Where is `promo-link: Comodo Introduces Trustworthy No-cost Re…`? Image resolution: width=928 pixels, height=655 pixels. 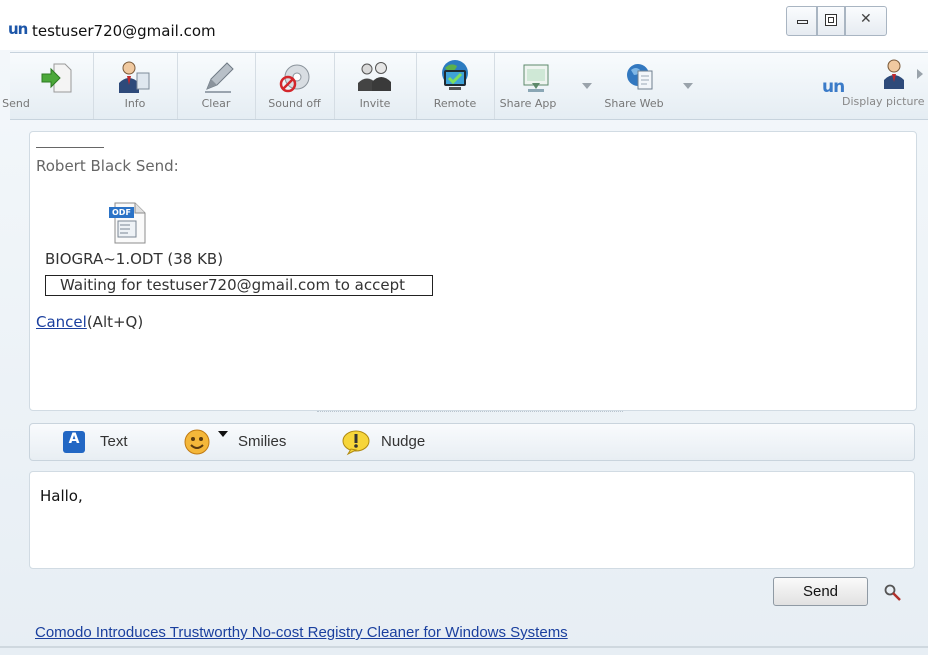
promo-link: Comodo Introduces Trustworthy No-cost Re… is located at coordinates (301, 632).